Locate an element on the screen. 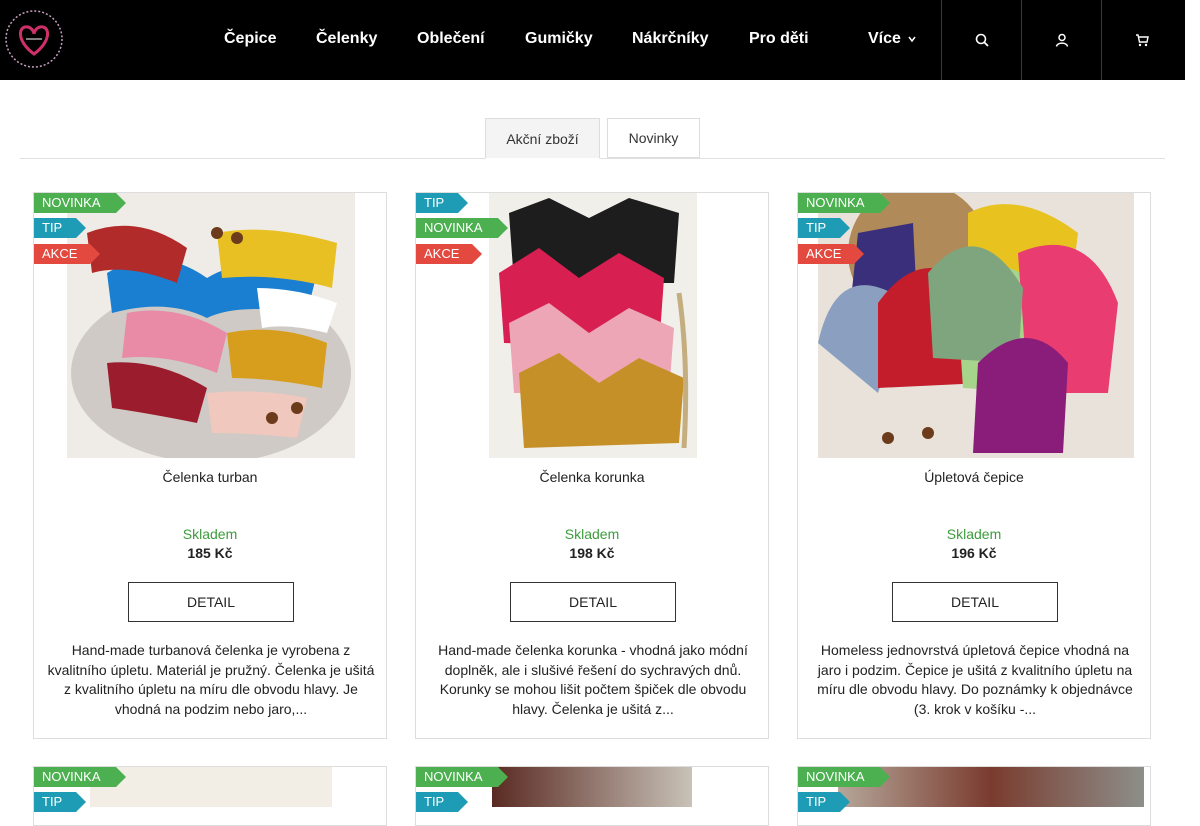 Image resolution: width=1200 pixels, height=826 pixels. product-title: Čelenka turban is located at coordinates (210, 477).